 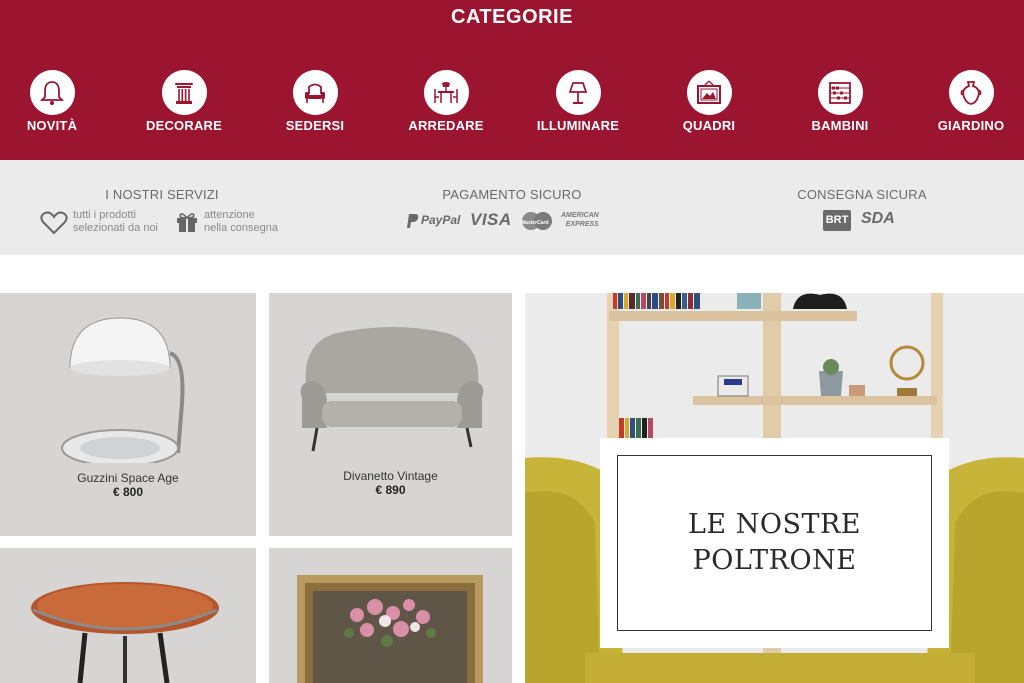 What do you see at coordinates (862, 194) in the screenshot?
I see `delivery-title: CONSEGNA SICURA` at bounding box center [862, 194].